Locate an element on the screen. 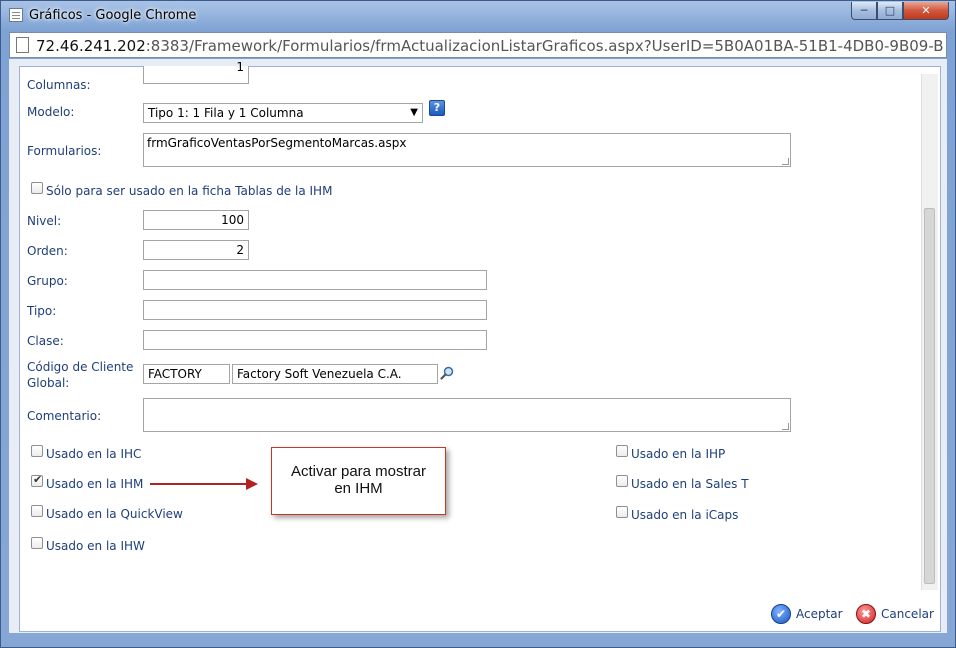 Image resolution: width=956 pixels, height=648 pixels. search-icon is located at coordinates (447, 373).